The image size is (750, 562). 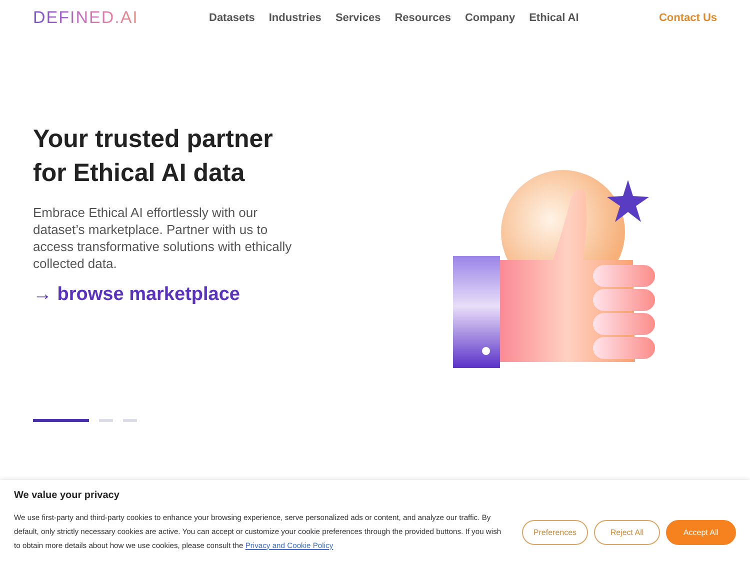 What do you see at coordinates (490, 18) in the screenshot?
I see `nav-link: Company` at bounding box center [490, 18].